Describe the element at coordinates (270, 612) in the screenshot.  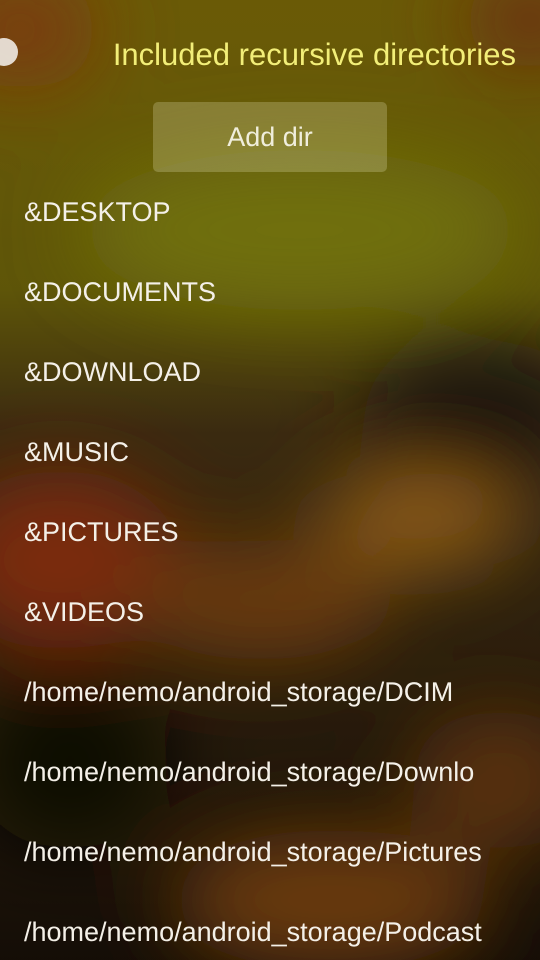
I see `directory-item: &VIDEOS` at that location.